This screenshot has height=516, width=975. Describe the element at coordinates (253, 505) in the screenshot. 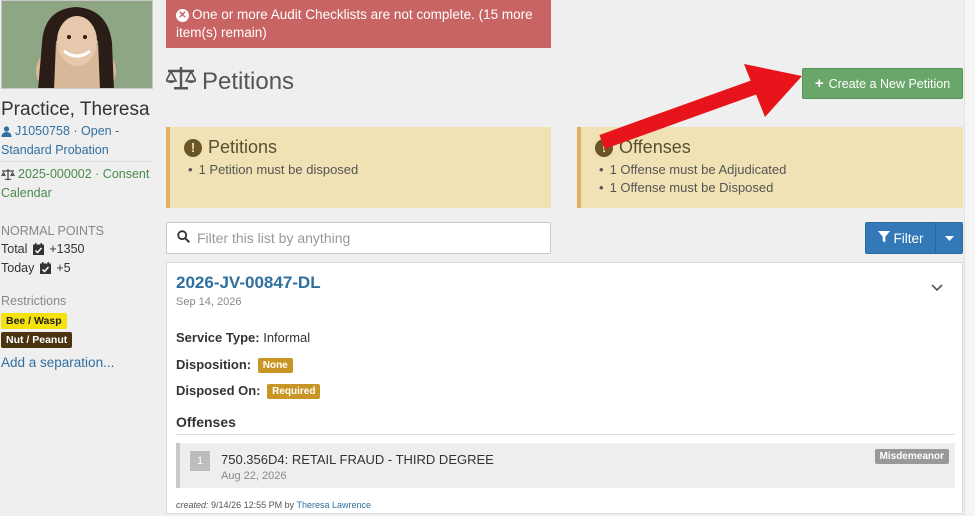

I see `created-text: 9/14/26 12:55 PM by` at that location.